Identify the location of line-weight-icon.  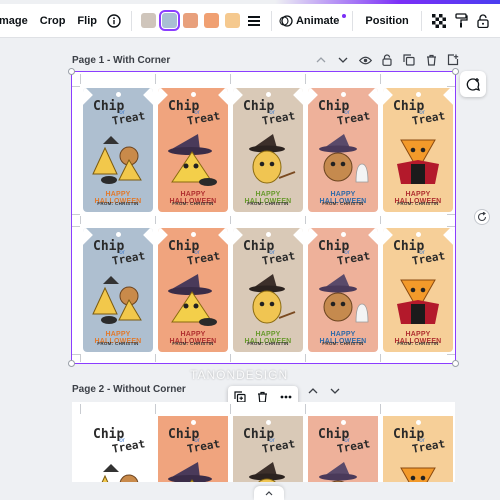
(254, 21).